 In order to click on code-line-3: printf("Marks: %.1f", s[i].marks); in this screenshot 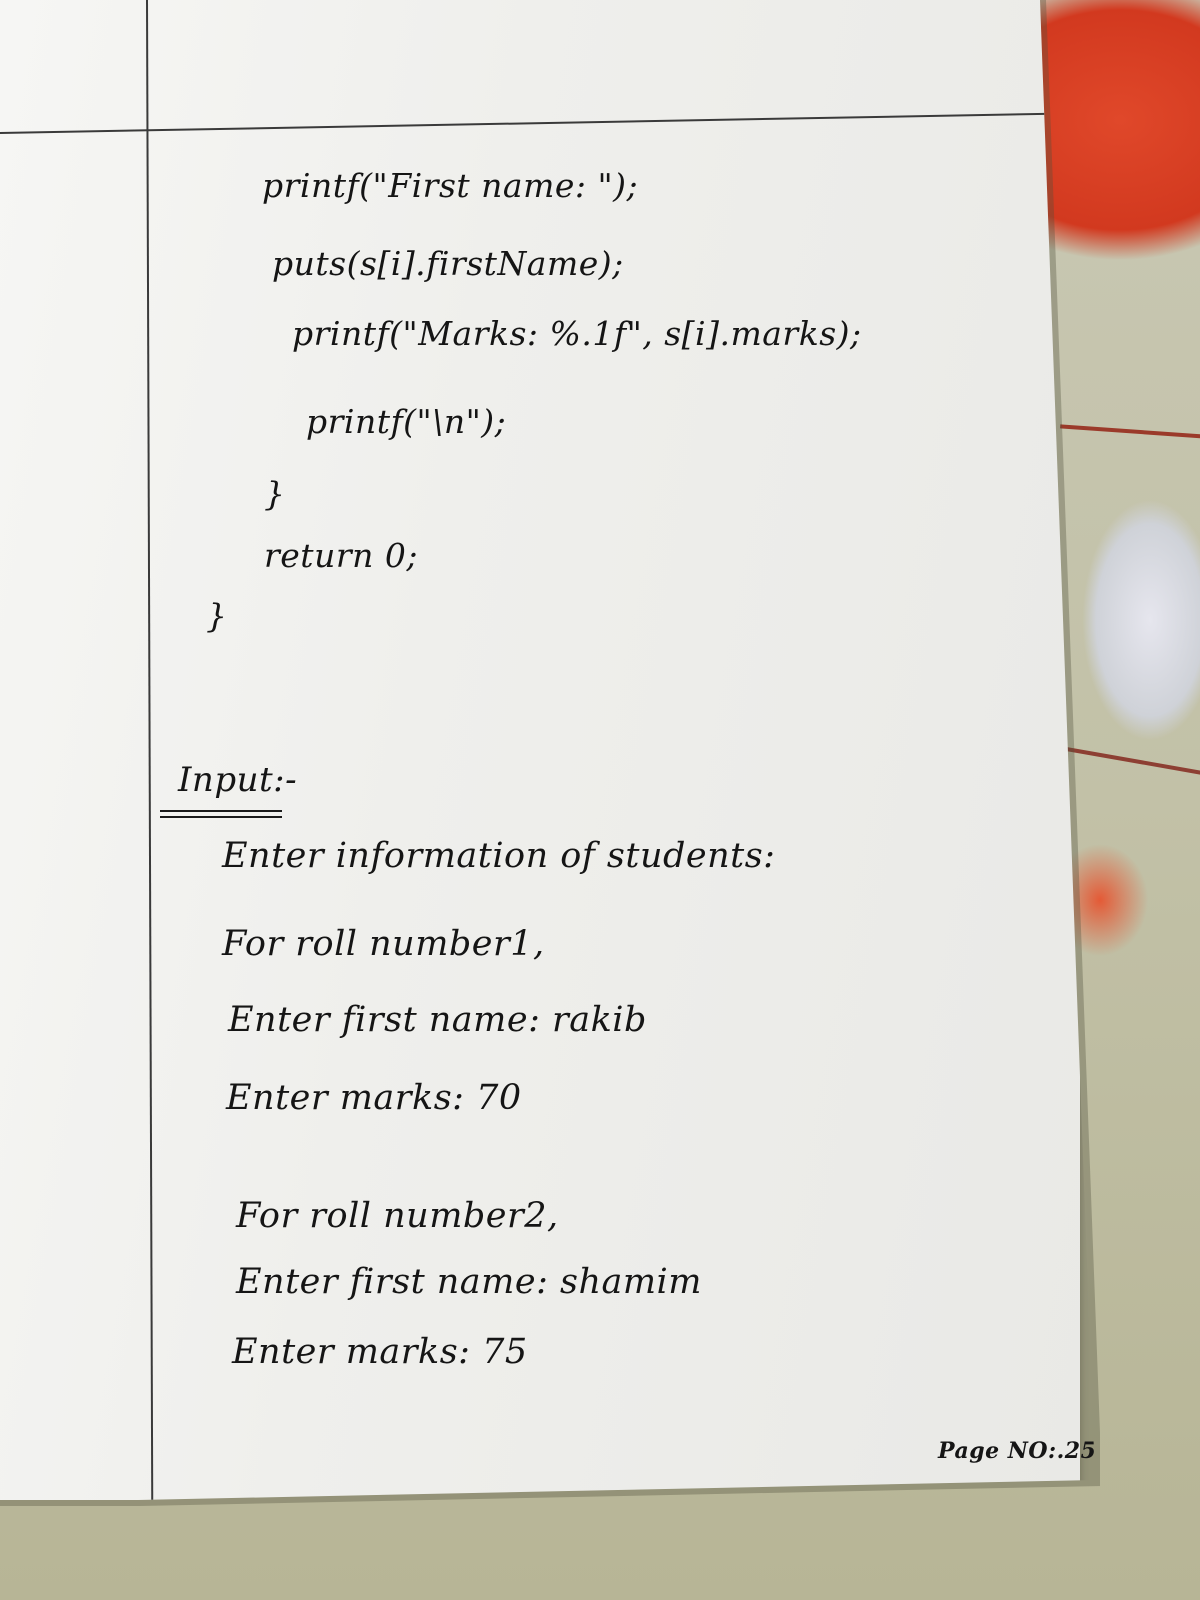, I will do `click(577, 333)`.